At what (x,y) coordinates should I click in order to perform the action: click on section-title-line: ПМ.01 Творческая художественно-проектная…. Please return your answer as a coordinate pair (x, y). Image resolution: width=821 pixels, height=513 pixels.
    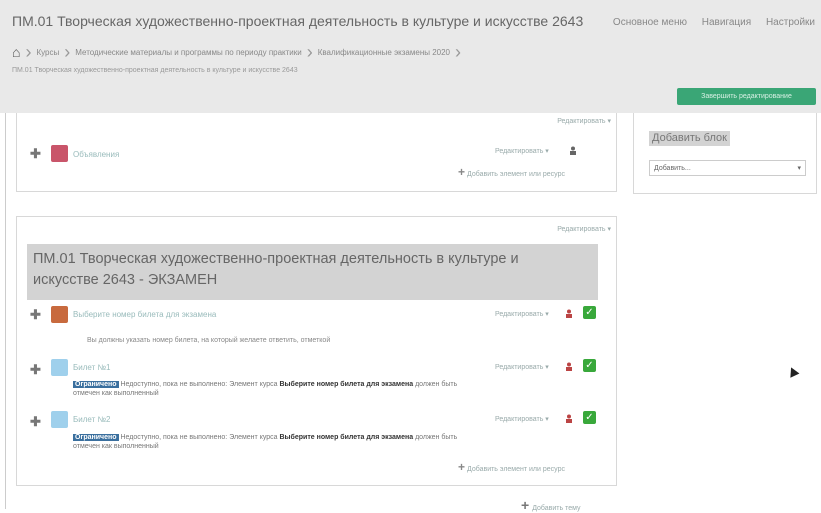
    Looking at the image, I should click on (276, 259).